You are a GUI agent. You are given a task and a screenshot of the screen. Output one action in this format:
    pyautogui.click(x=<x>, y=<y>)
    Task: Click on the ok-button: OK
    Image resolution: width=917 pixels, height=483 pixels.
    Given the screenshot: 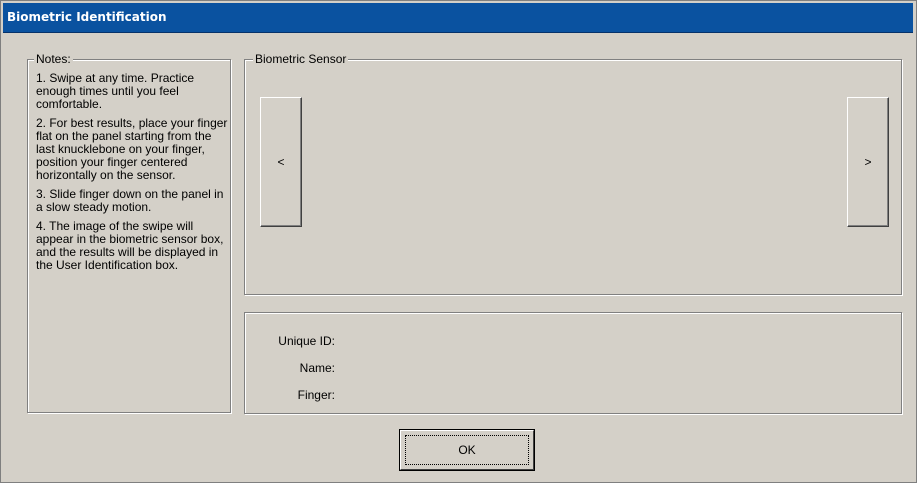 What is the action you would take?
    pyautogui.click(x=467, y=450)
    